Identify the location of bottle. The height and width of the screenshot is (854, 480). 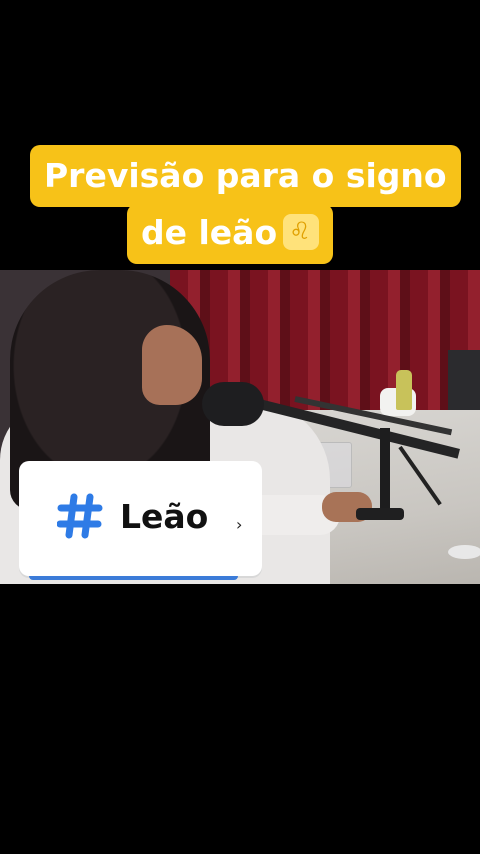
(404, 390).